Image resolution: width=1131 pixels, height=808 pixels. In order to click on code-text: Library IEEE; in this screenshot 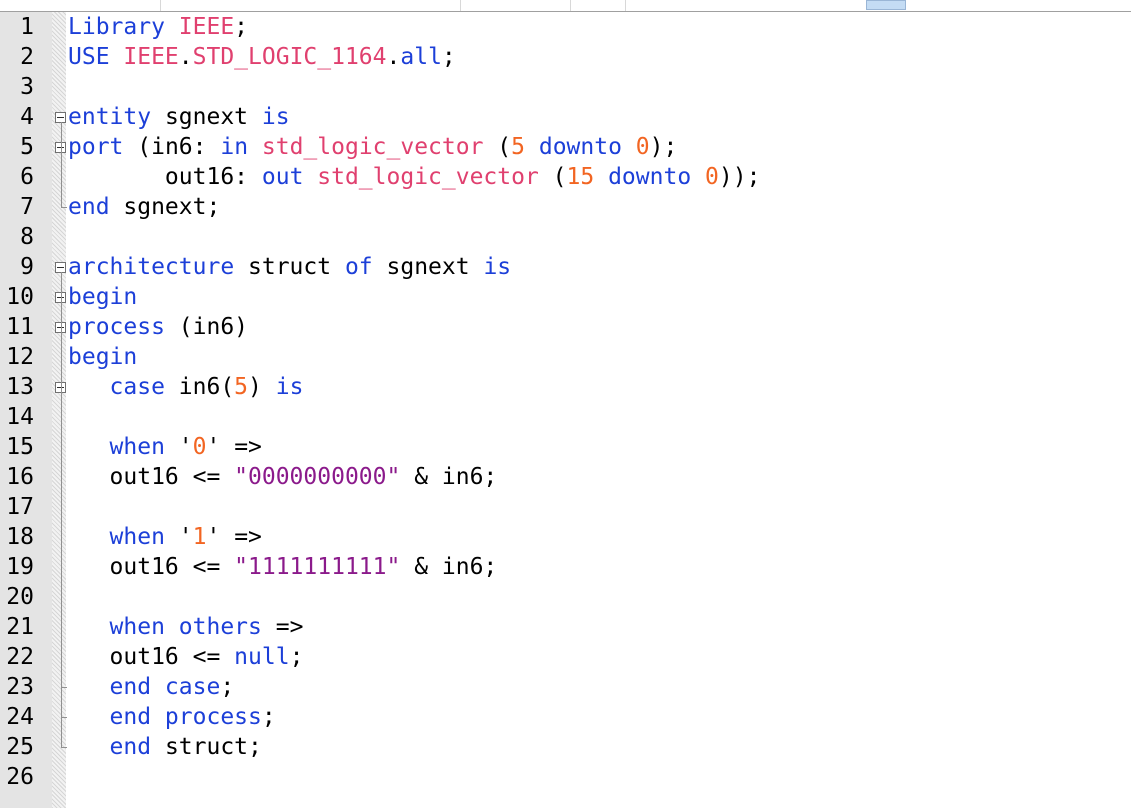, I will do `click(158, 27)`.